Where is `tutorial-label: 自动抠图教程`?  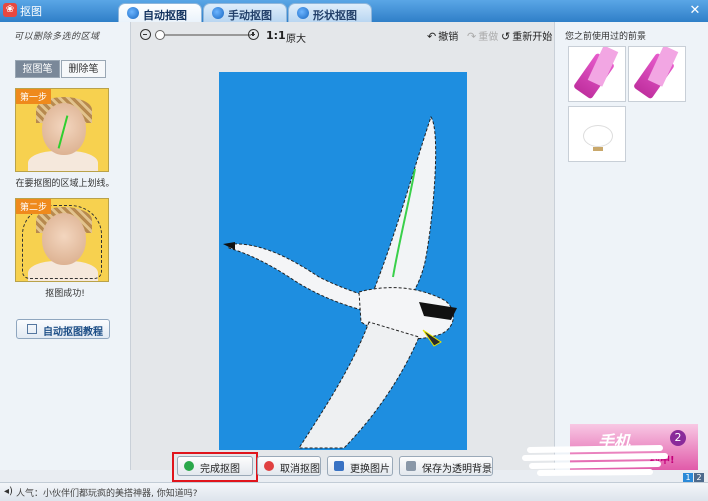 tutorial-label: 自动抠图教程 is located at coordinates (73, 332).